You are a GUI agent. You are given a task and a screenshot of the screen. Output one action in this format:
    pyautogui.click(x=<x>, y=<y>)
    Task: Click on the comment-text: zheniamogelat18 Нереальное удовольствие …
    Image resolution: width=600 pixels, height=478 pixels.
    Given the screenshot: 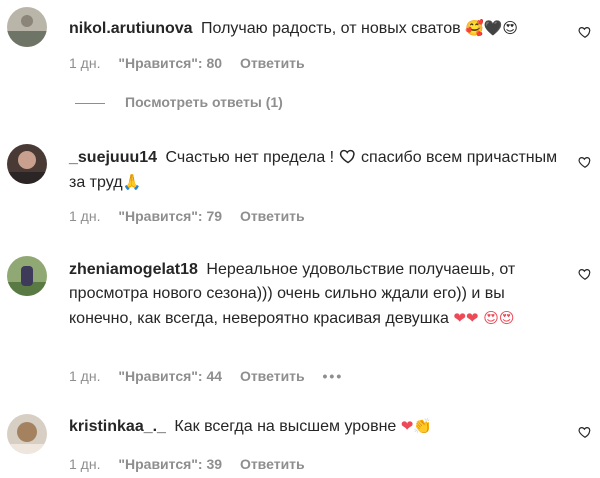 What is the action you would take?
    pyautogui.click(x=316, y=294)
    